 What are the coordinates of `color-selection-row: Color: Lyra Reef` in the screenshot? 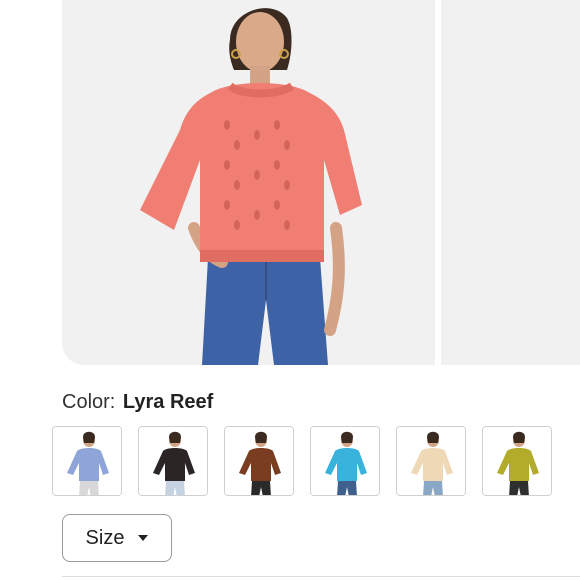 It's located at (137, 402).